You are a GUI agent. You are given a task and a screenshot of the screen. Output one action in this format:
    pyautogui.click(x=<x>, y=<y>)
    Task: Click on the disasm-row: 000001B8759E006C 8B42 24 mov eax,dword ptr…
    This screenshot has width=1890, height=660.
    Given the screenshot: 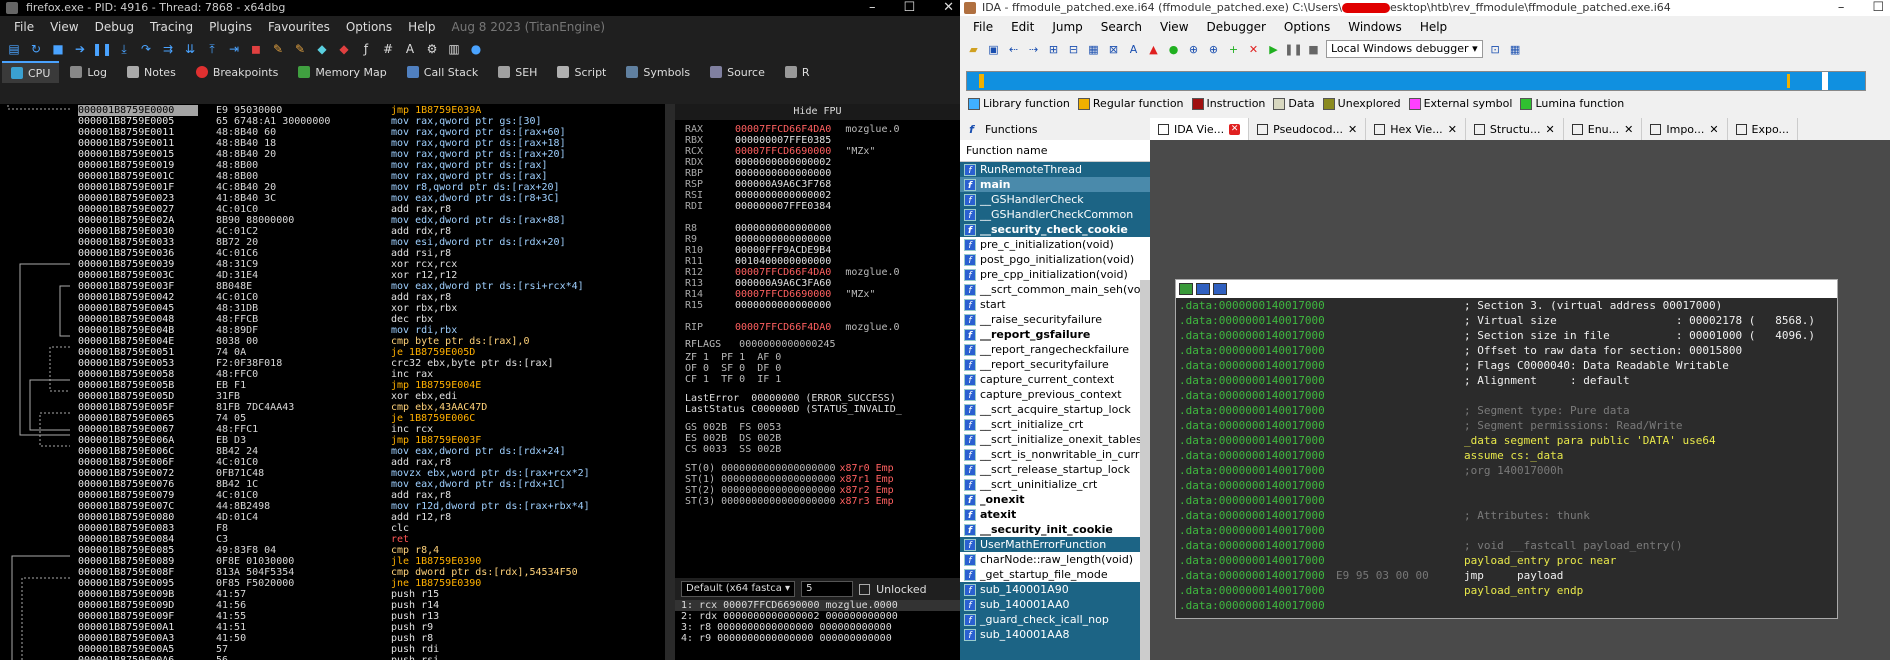 What is the action you would take?
    pyautogui.click(x=322, y=451)
    